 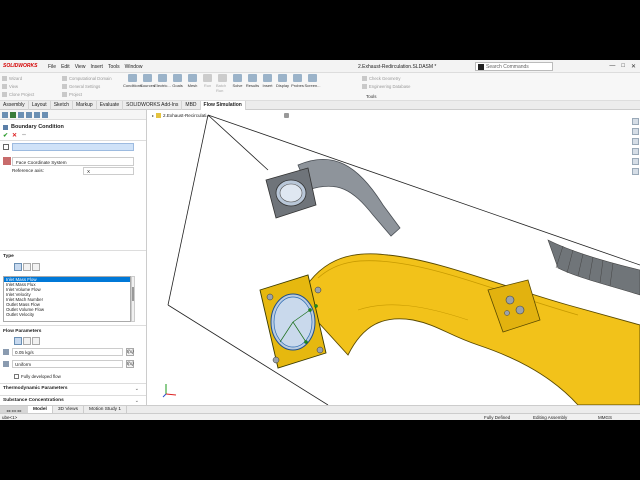 I want to click on mass-flux-icon, so click(x=27, y=341).